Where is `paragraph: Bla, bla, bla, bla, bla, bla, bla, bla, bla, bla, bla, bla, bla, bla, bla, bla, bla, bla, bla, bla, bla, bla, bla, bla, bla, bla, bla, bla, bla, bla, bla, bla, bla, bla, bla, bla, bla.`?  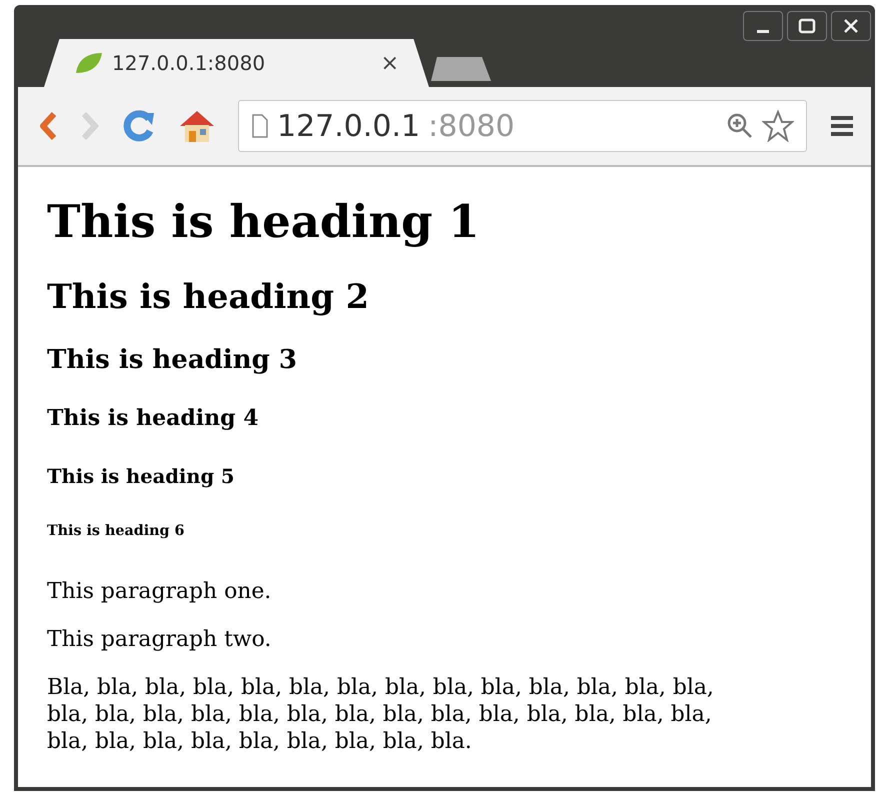
paragraph: Bla, bla, bla, bla, bla, bla, bla, bla, bla, bla, bla, bla, bla, bla, bla, bla, bla, bla, bla, bla, bla, bla, bla, bla, bla, bla, bla, bla, bla, bla, bla, bla, bla, bla, bla, bla, bla. is located at coordinates (381, 715).